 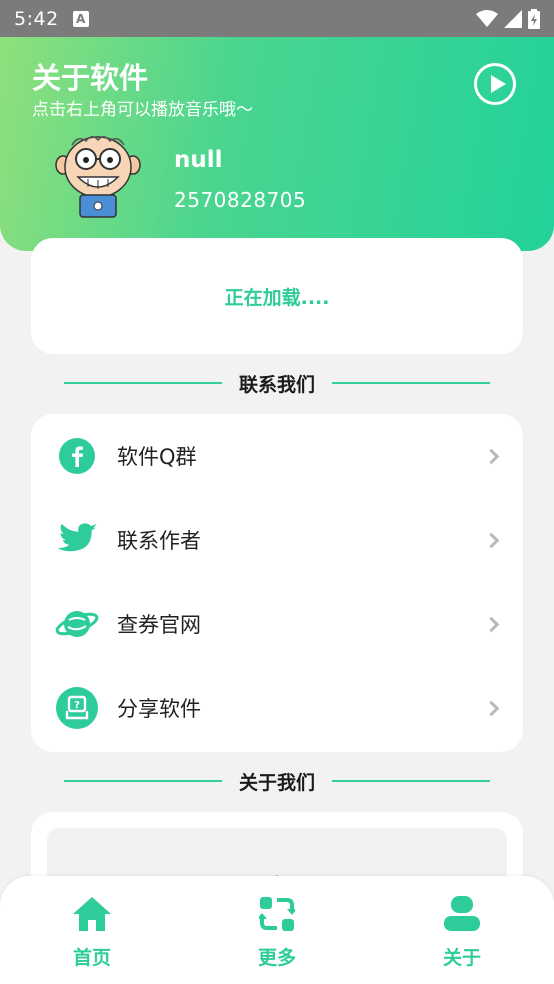 I want to click on nav-label: 首页, so click(x=91, y=958).